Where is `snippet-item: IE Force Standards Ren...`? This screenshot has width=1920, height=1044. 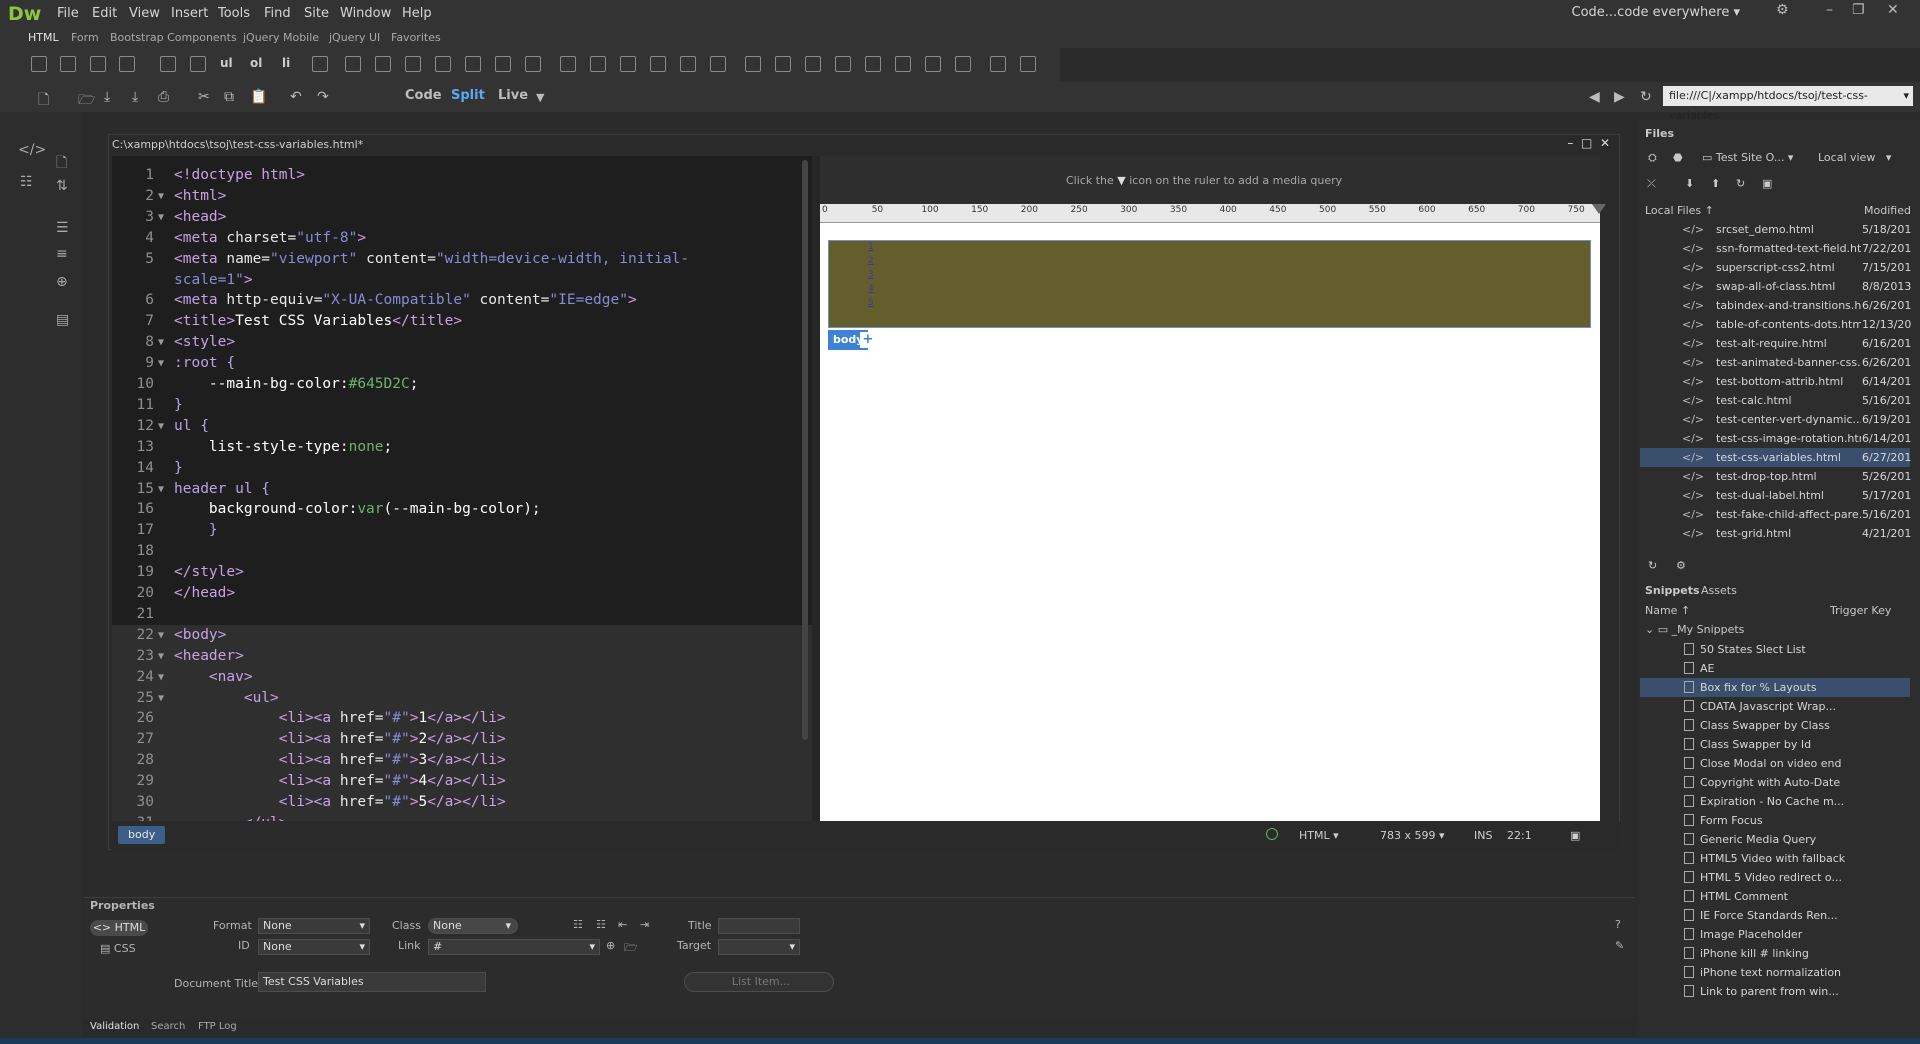
snippet-item: IE Force Standards Ren... is located at coordinates (1775, 915).